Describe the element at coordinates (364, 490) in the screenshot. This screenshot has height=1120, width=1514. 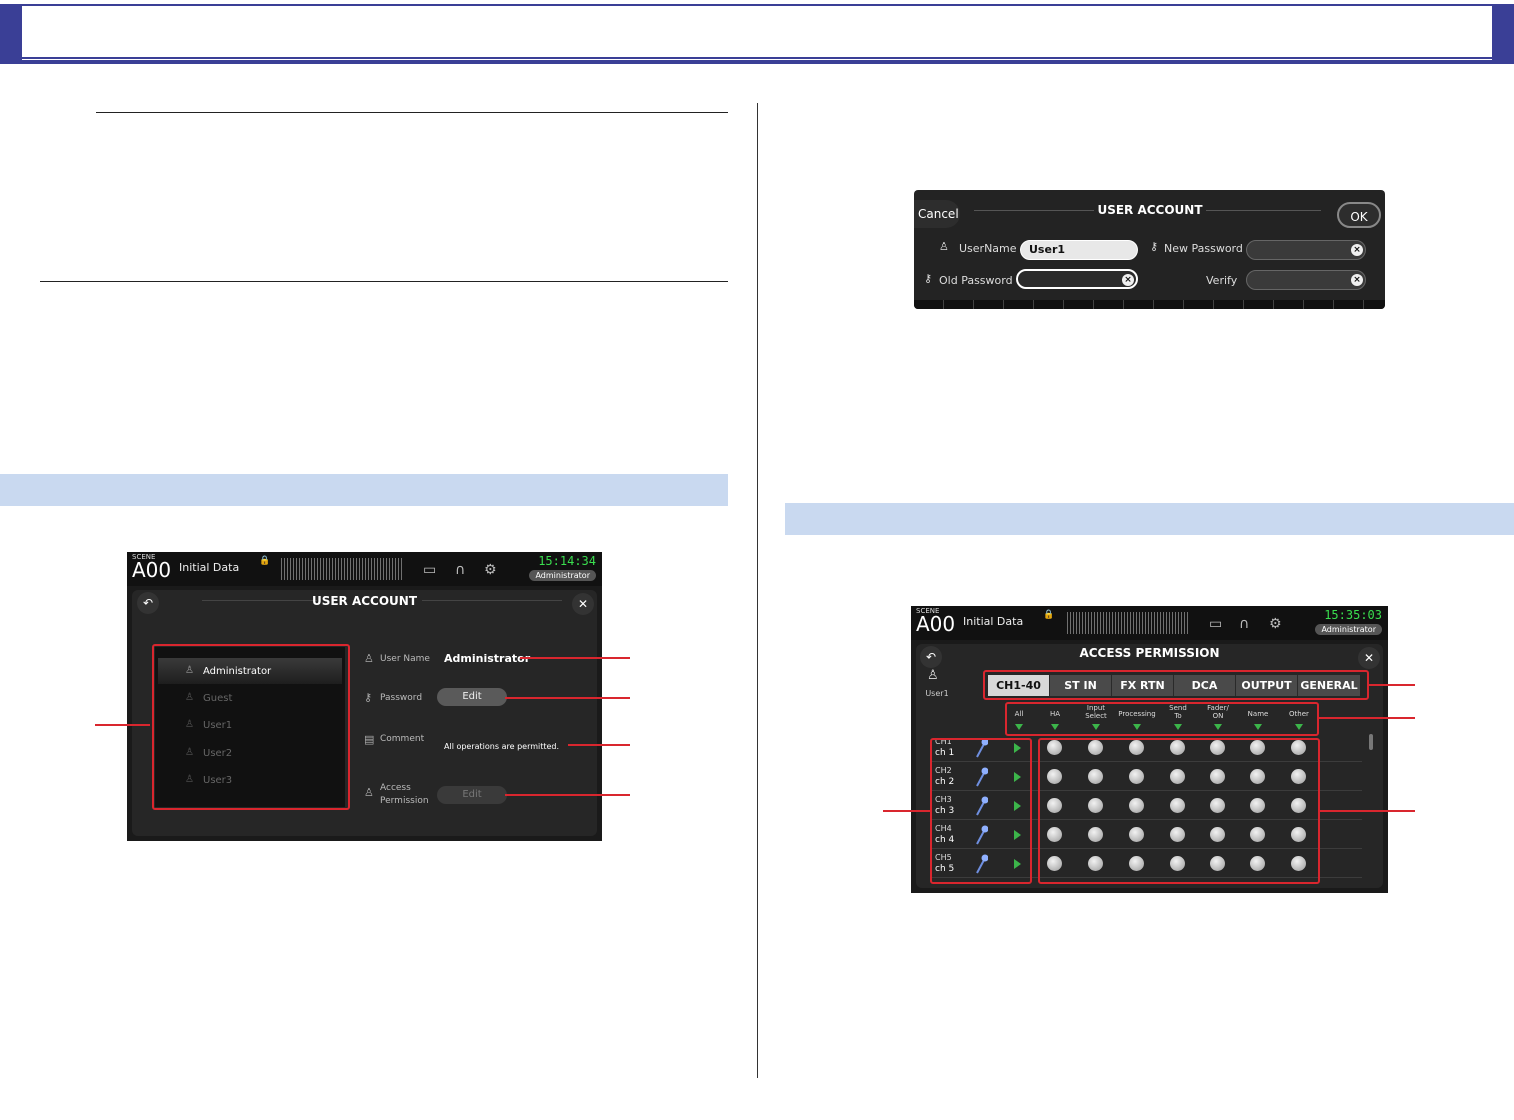
I see `section-band-left` at that location.